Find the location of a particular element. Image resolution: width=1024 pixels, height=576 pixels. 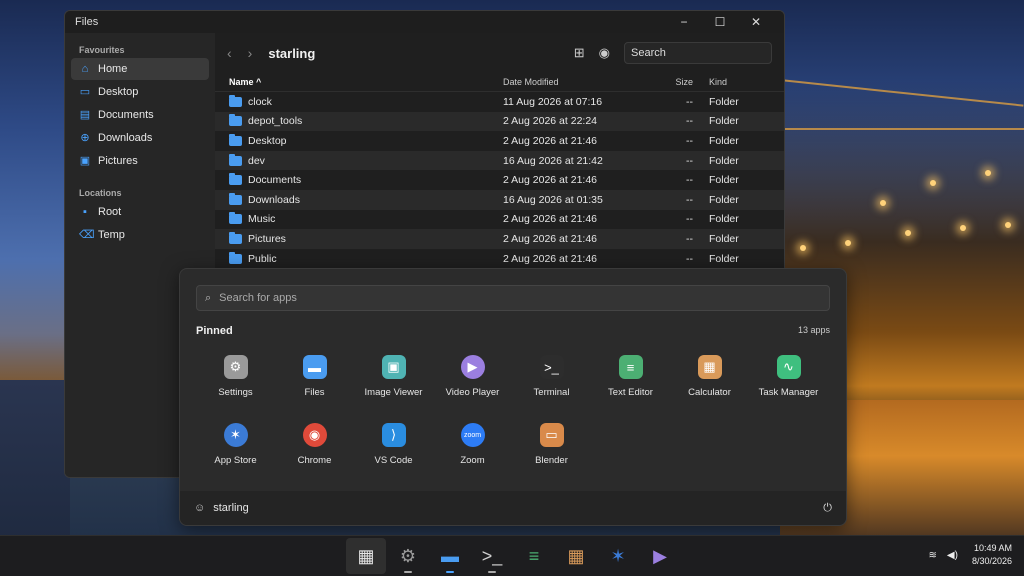

app-tile: ∿ Task Manager is located at coordinates (788, 380).